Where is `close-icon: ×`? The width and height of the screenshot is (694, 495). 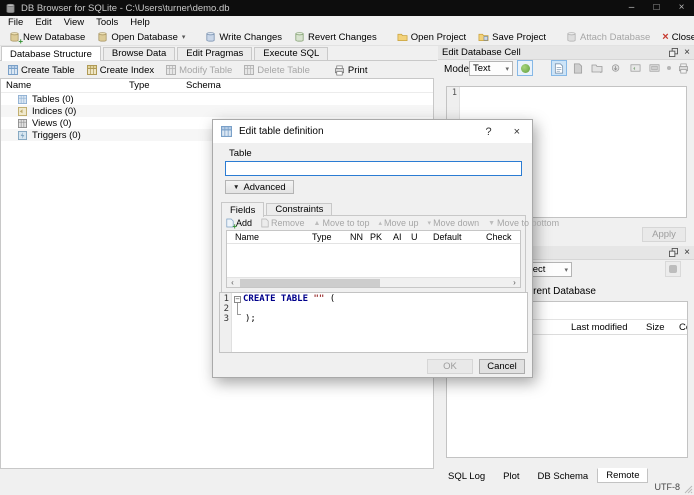 close-icon: × is located at coordinates (681, 8).